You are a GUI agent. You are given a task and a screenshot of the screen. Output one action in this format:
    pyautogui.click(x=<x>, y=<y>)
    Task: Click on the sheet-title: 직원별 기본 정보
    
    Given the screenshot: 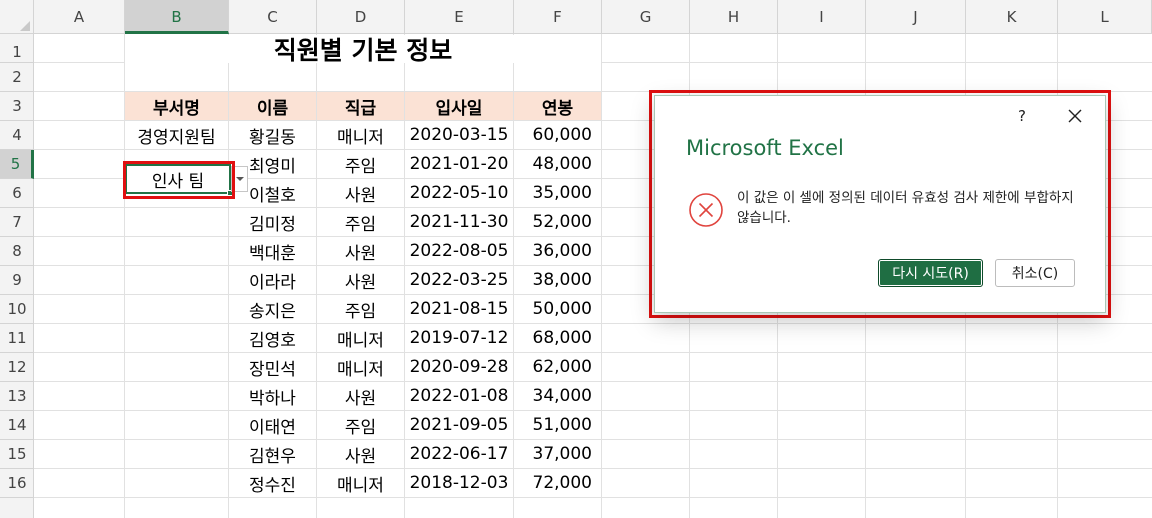 What is the action you would take?
    pyautogui.click(x=363, y=50)
    